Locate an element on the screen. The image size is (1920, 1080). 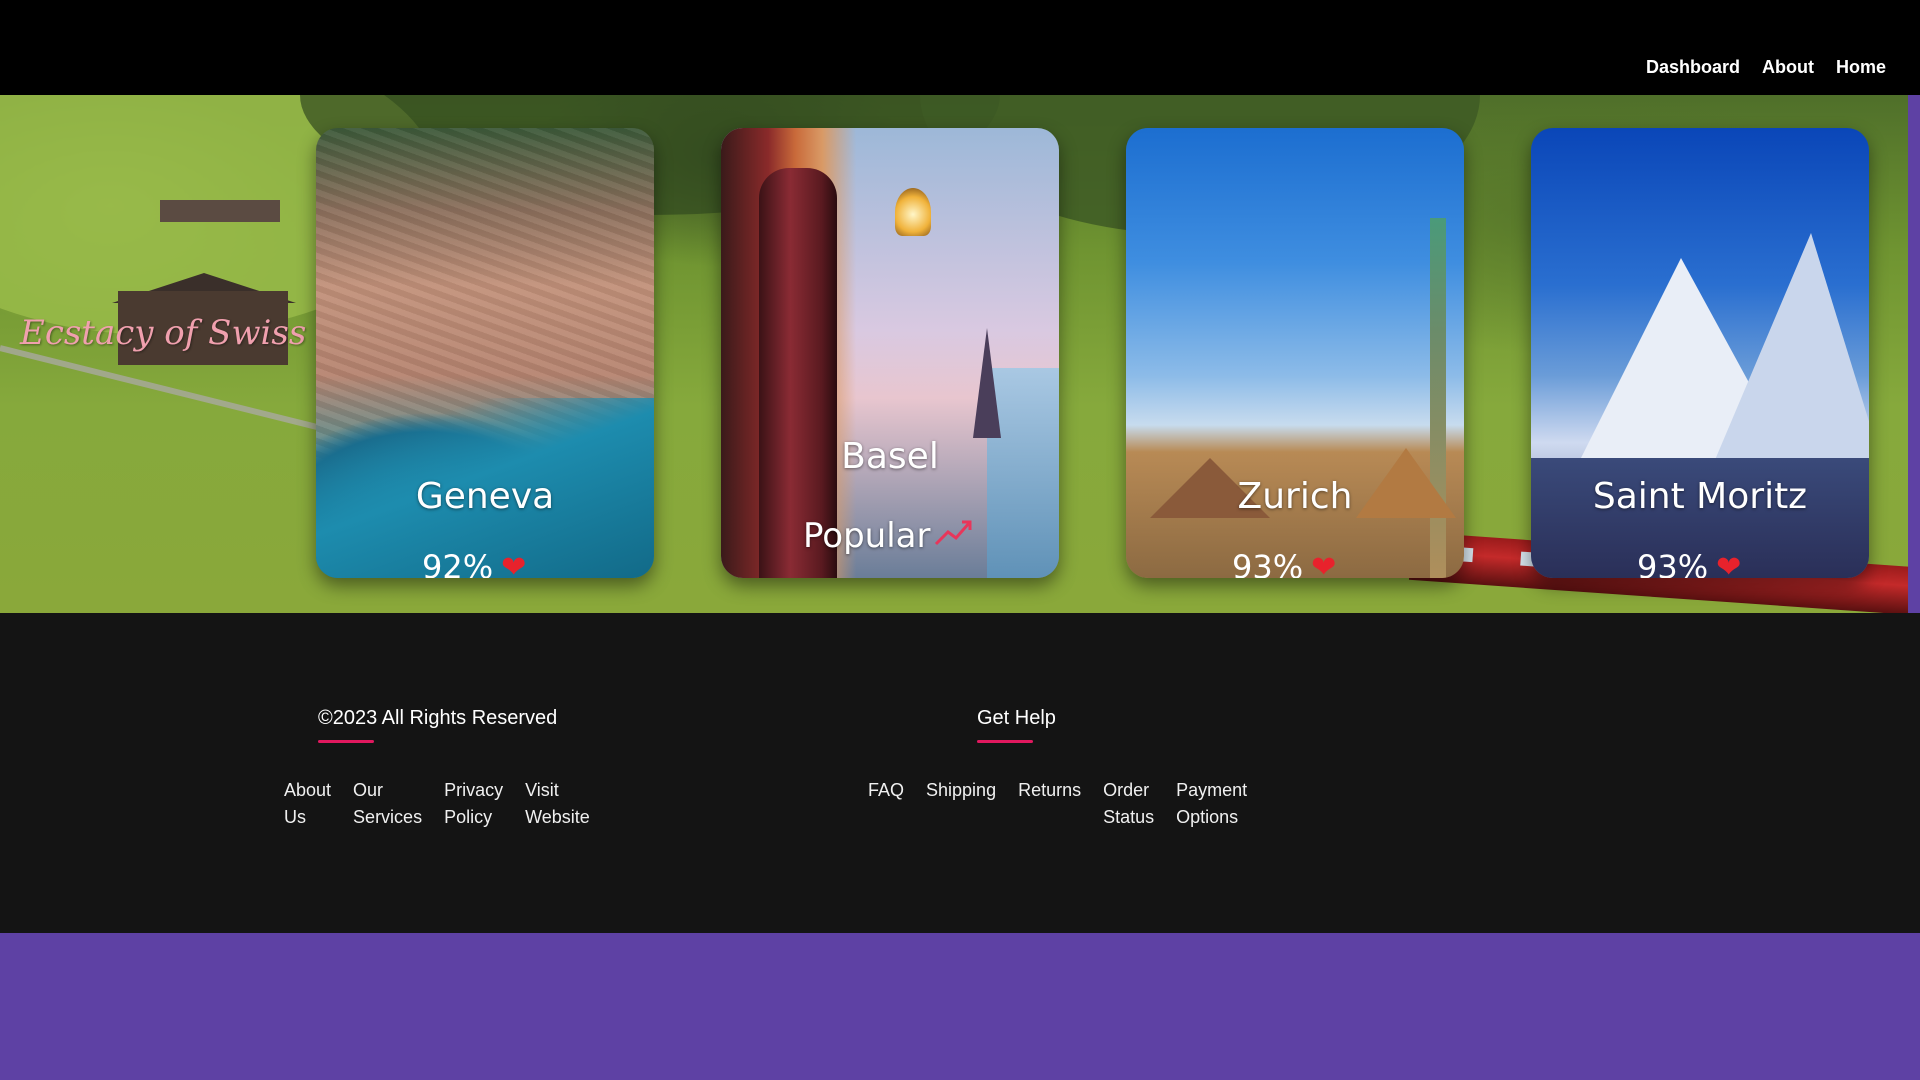
site-title: Ecstacy of Swiss is located at coordinates (163, 333).